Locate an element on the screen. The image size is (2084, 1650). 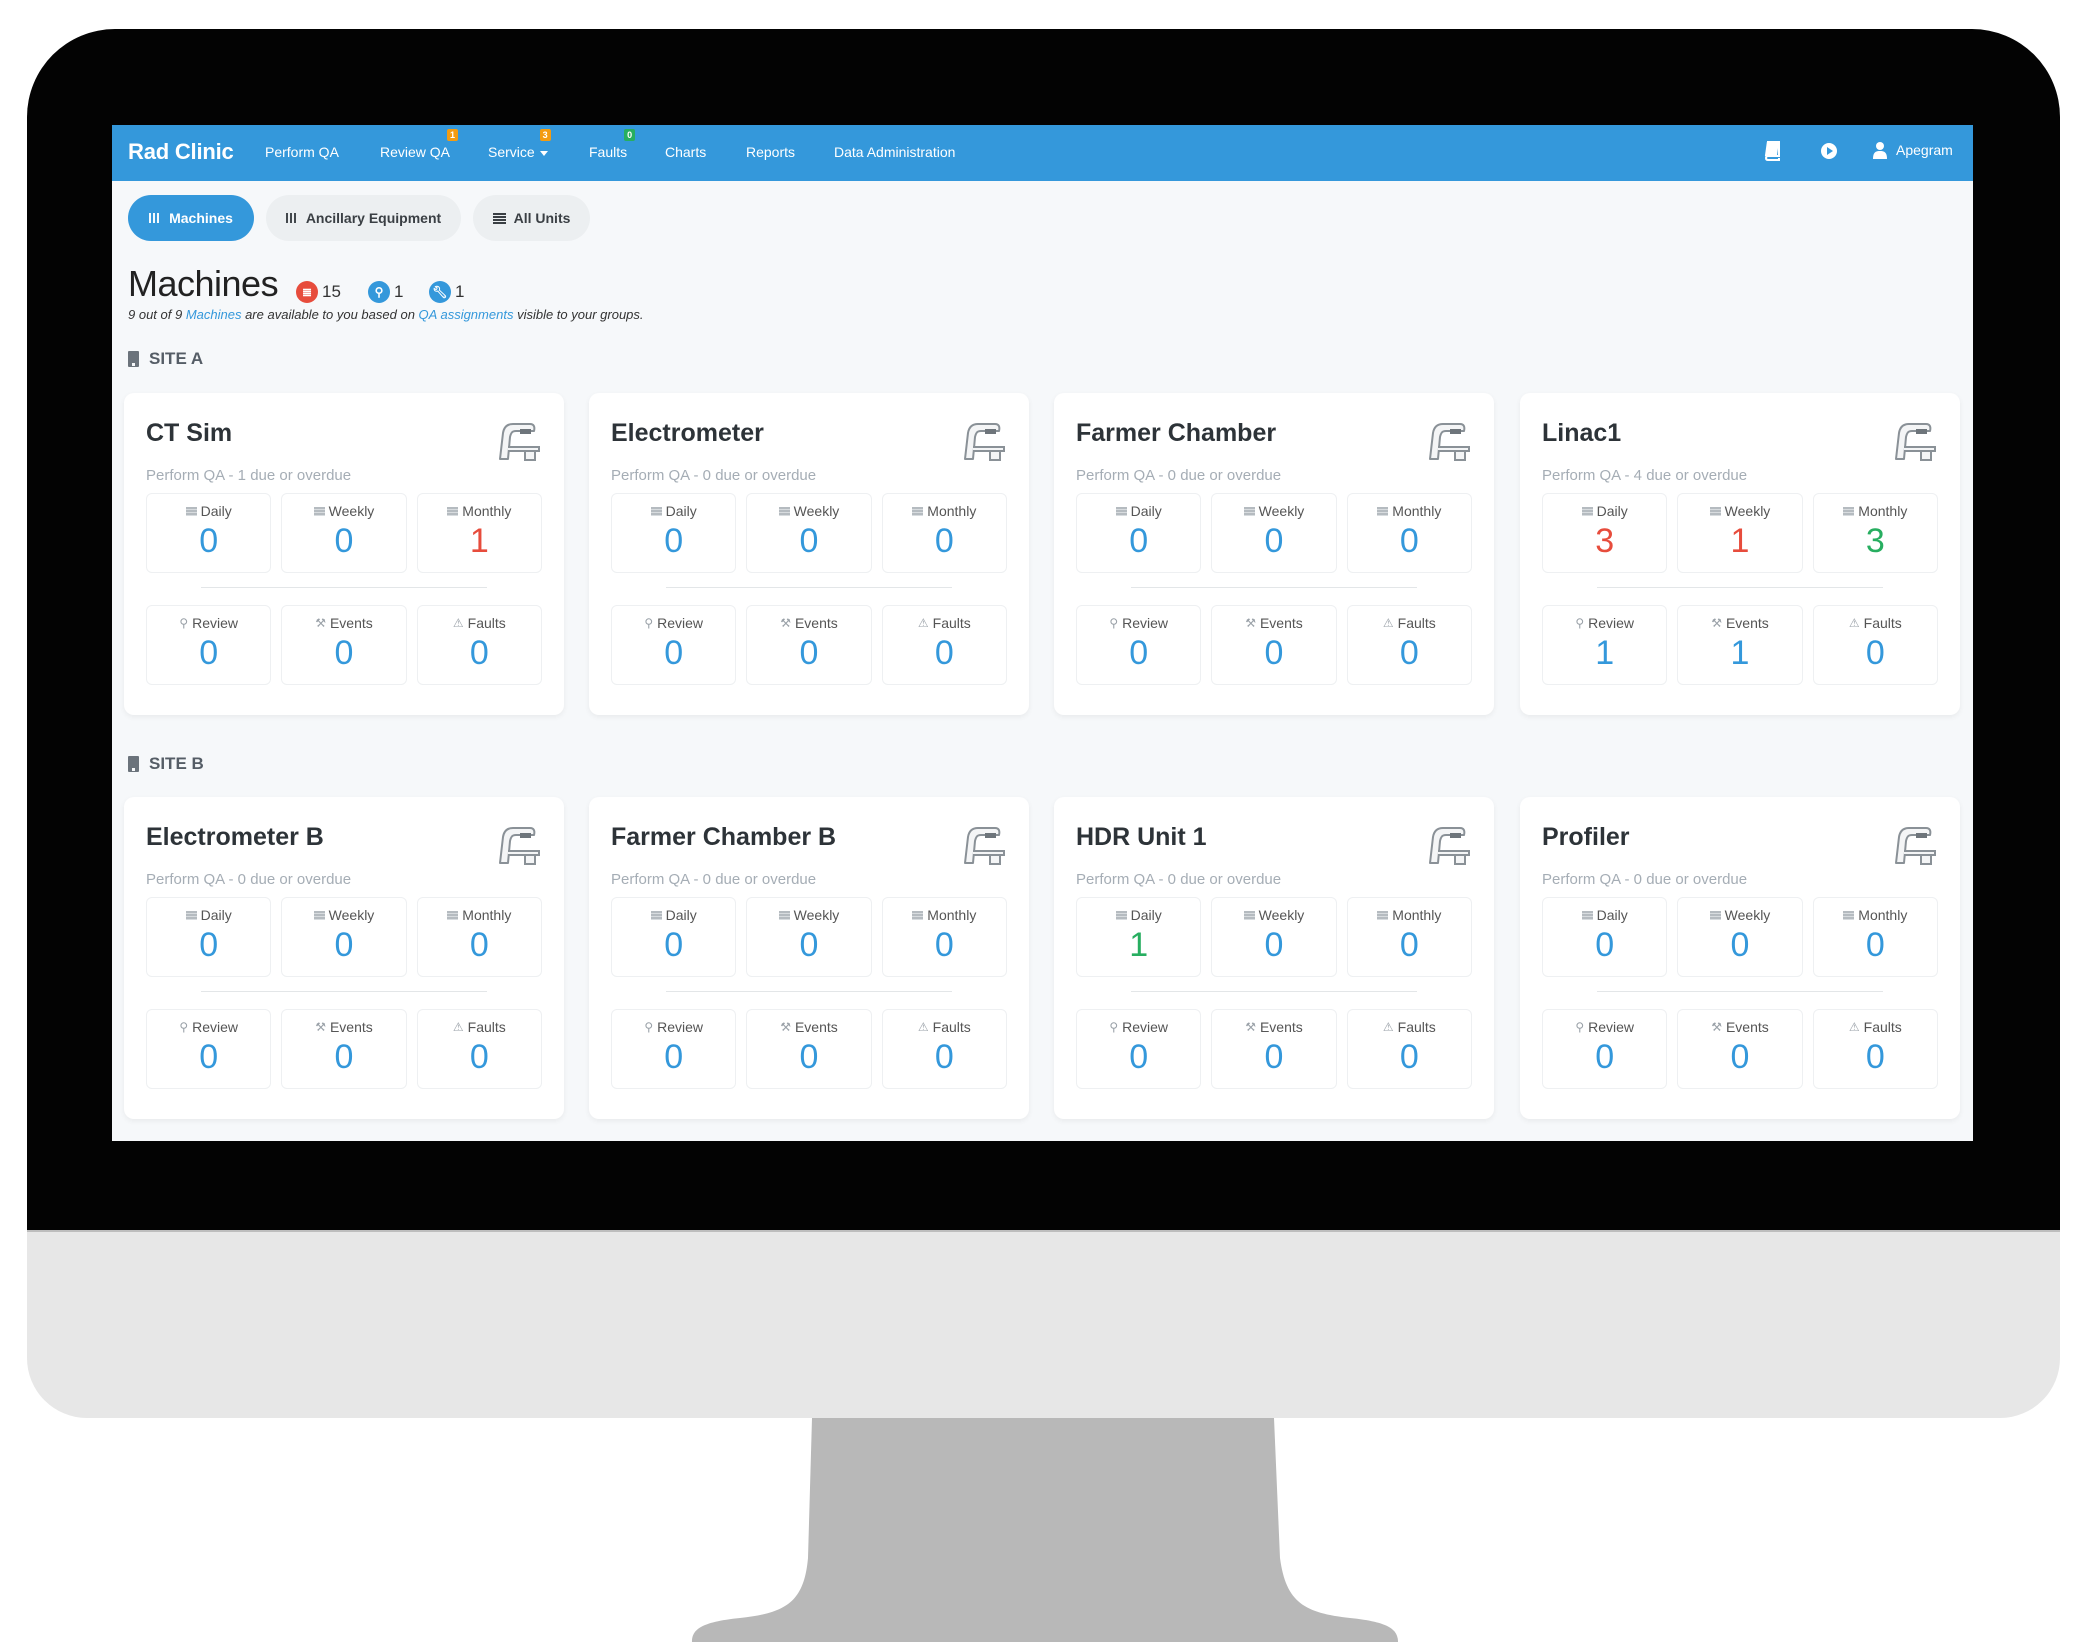
site-a-heading: SITE A is located at coordinates (165, 359).